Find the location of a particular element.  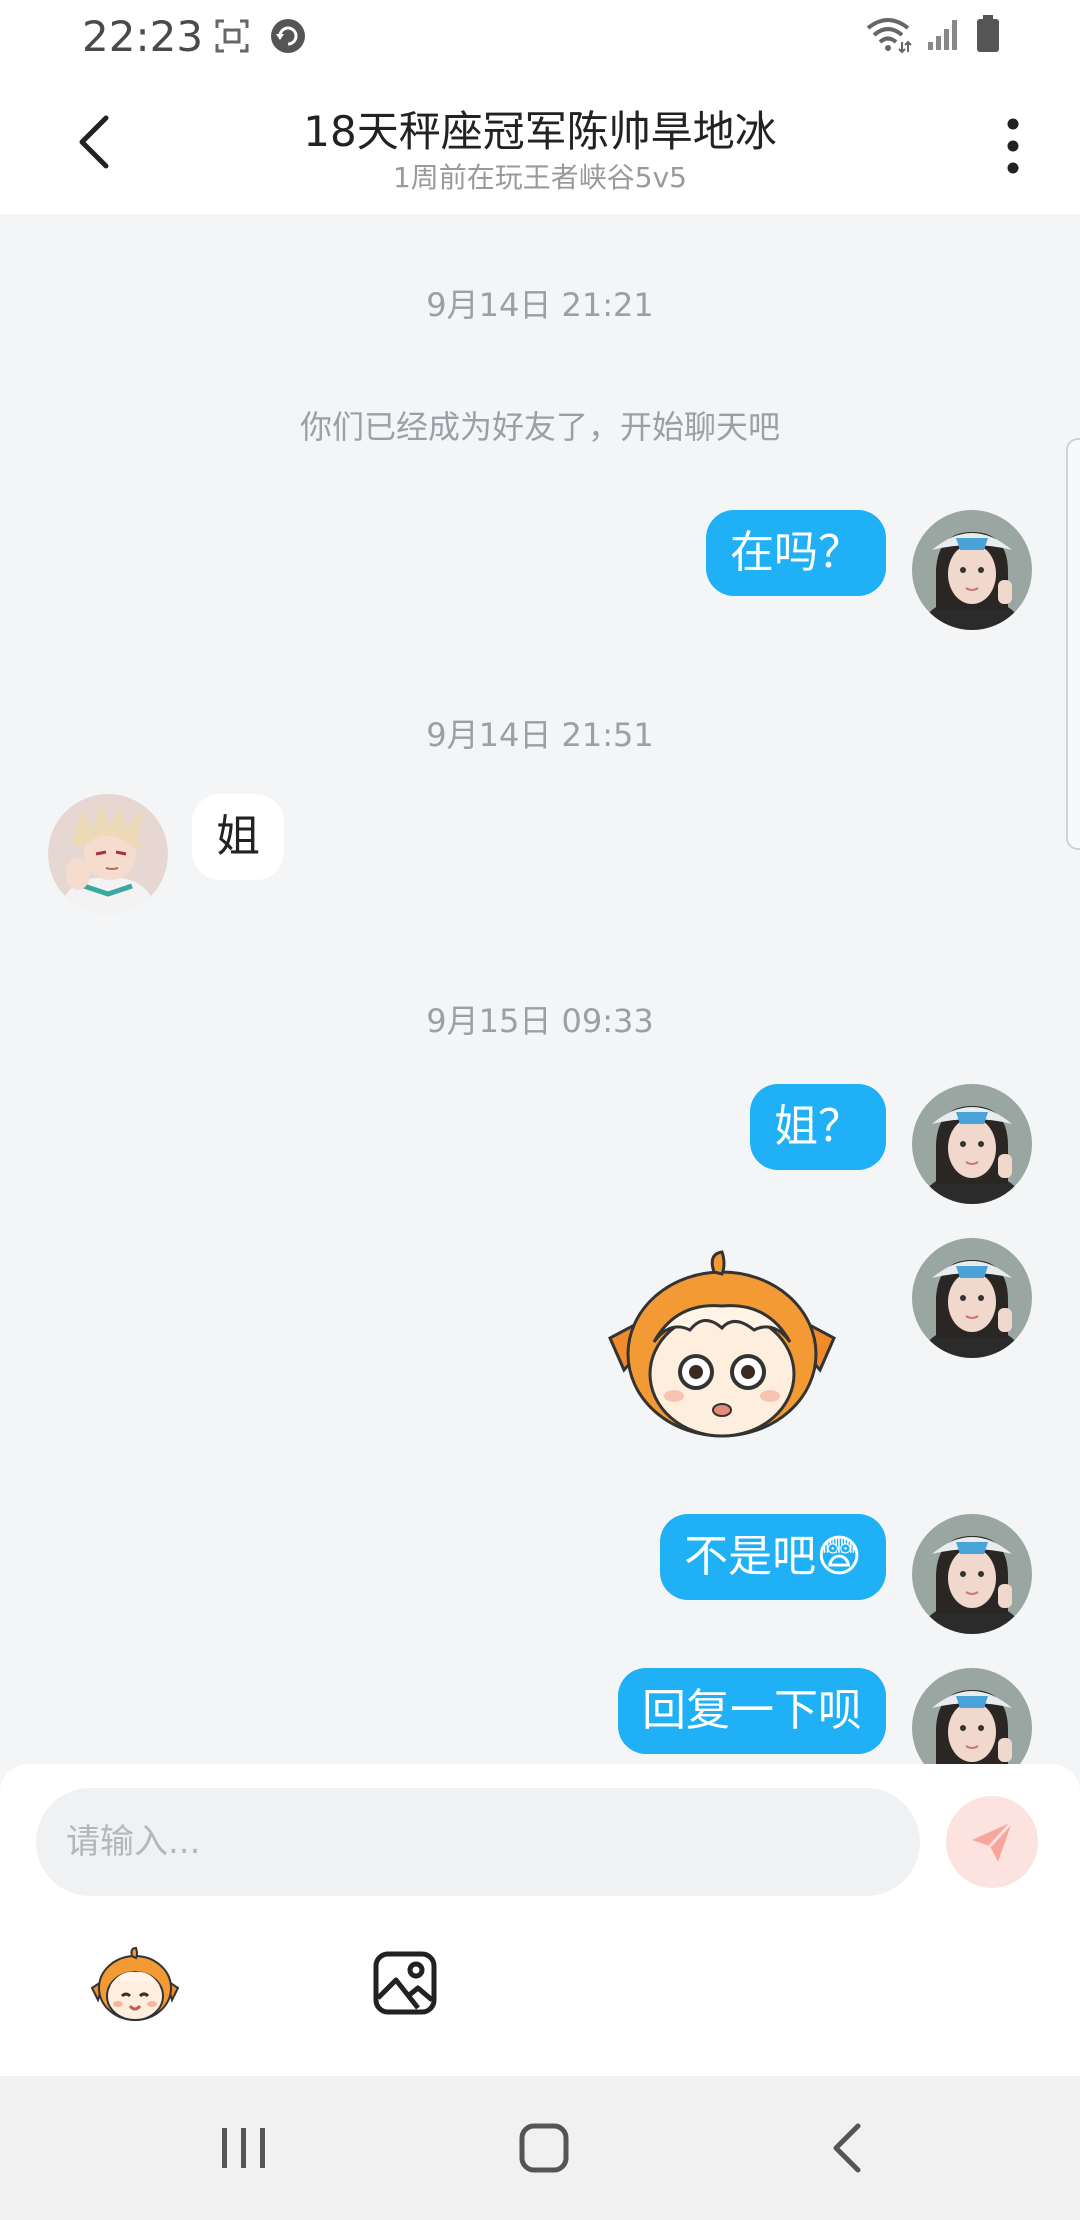

system-navigation-bar is located at coordinates (540, 2148).